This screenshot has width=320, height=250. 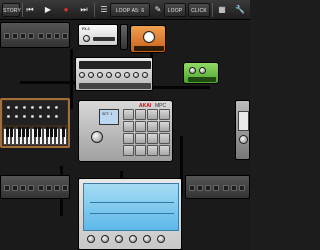 I want to click on record-icon: ●, so click(x=66, y=10).